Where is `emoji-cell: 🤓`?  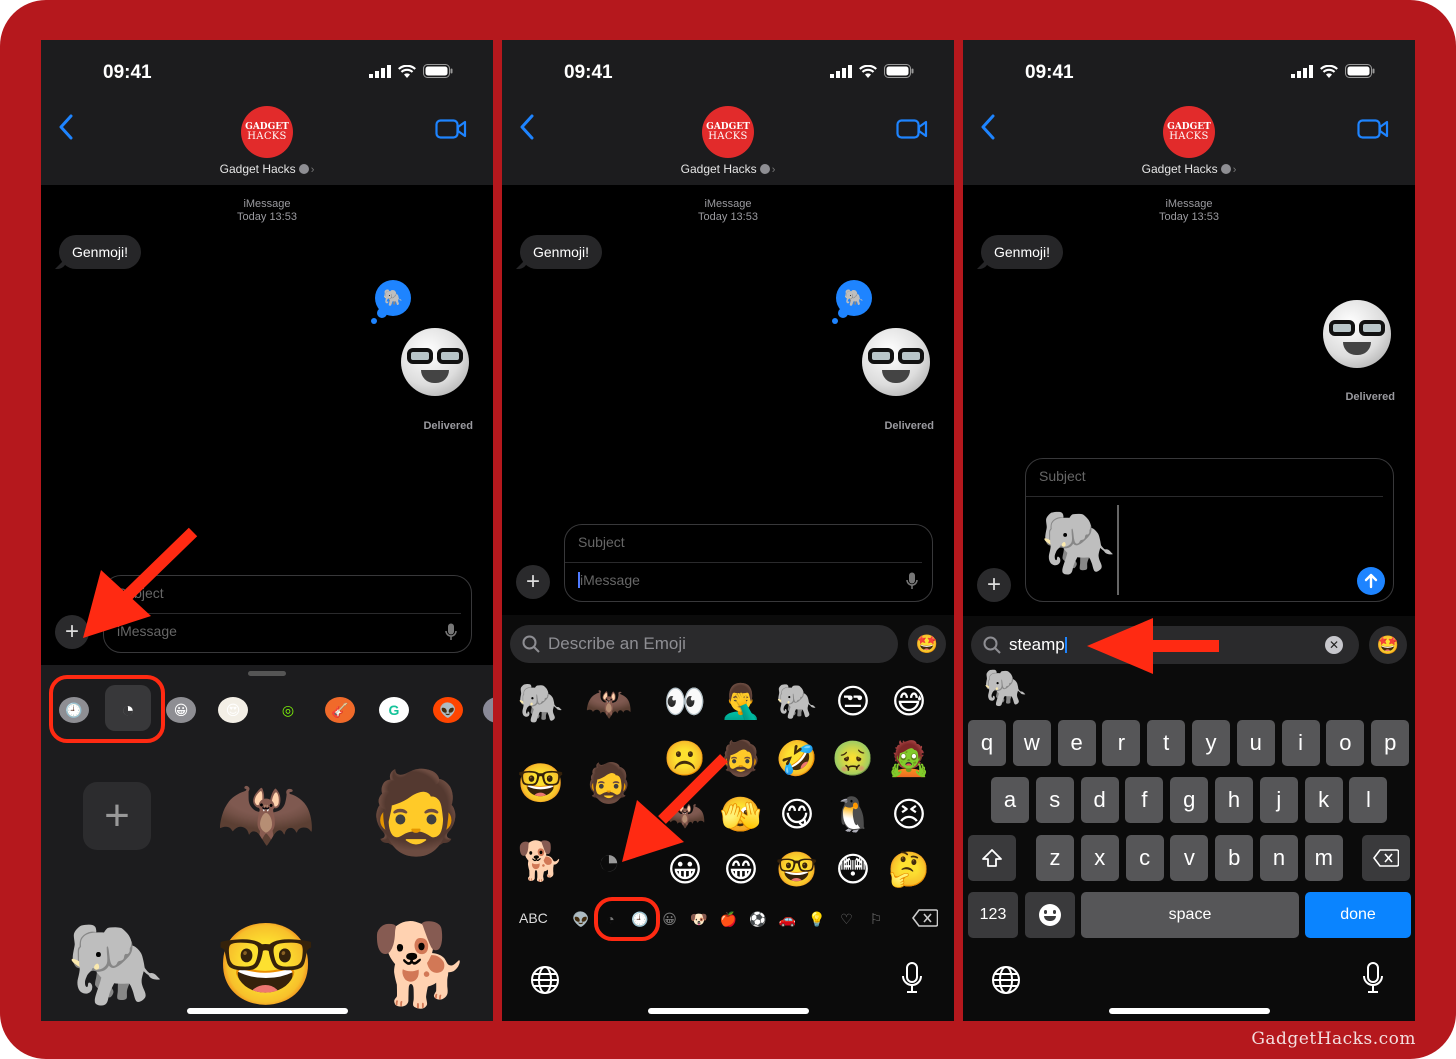
emoji-cell: 🤓 is located at coordinates (797, 870).